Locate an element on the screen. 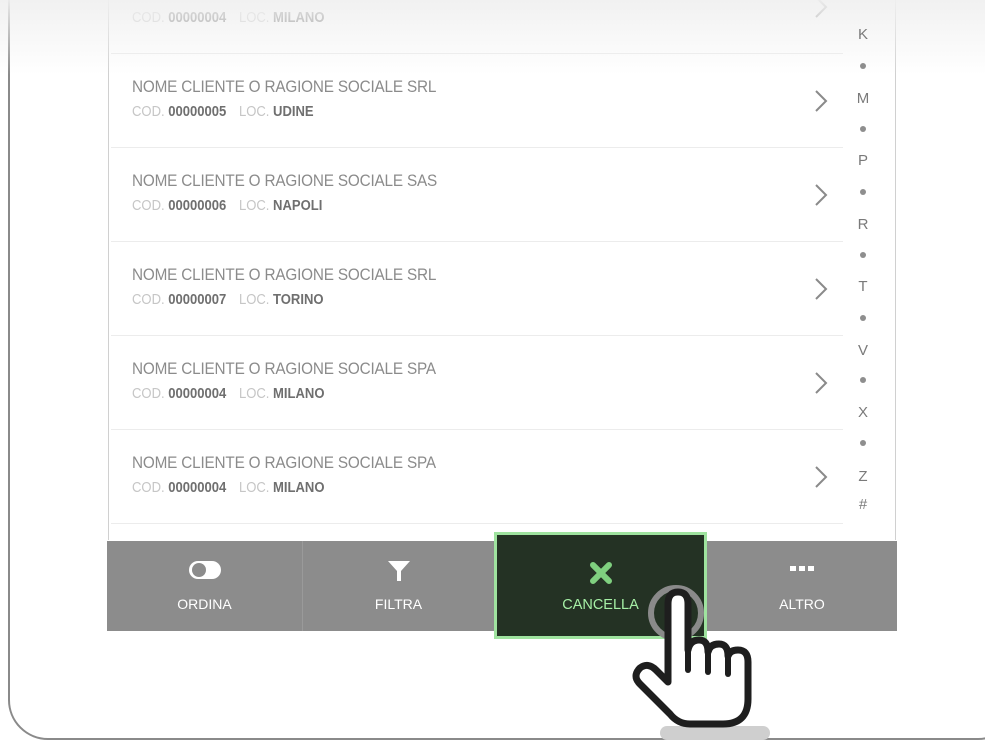  filtra-button: FILTRA is located at coordinates (398, 586).